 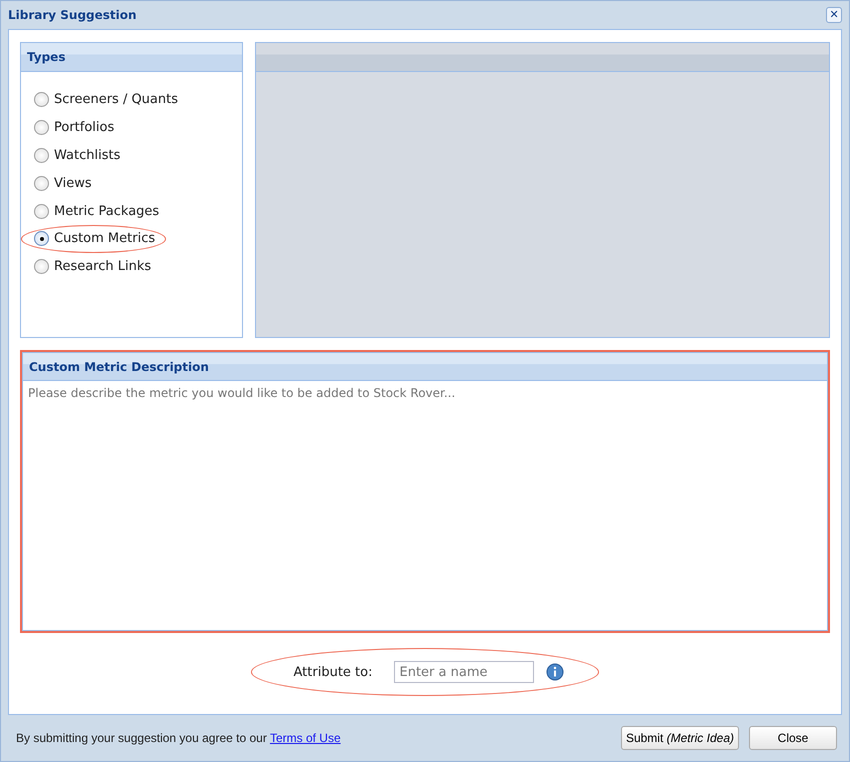 What do you see at coordinates (97, 266) in the screenshot?
I see `radio-option: Research Links` at bounding box center [97, 266].